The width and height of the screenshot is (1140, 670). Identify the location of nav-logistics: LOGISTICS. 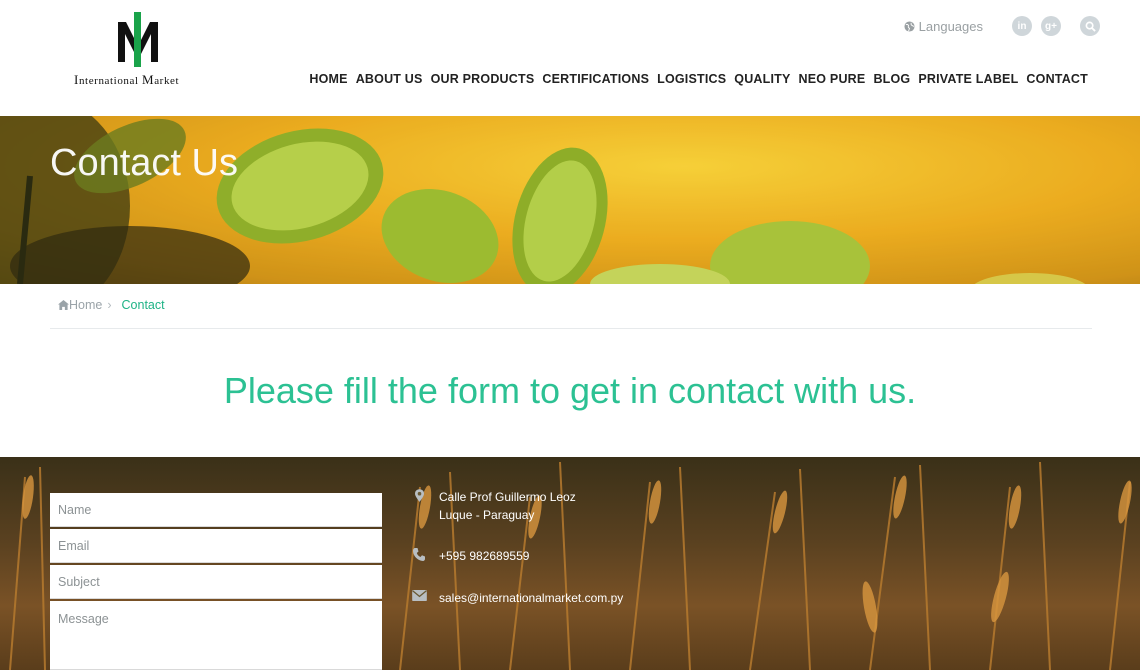
(691, 79).